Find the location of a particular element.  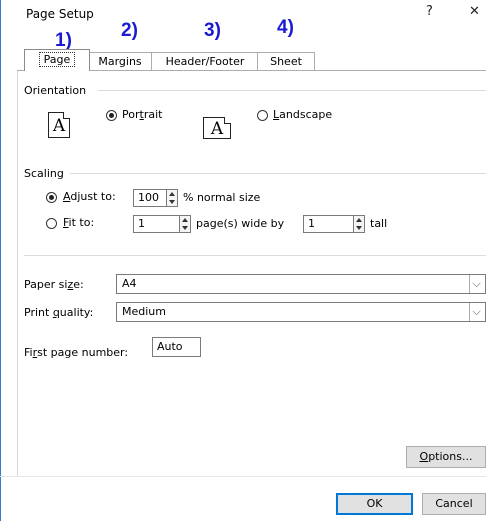

fit-tall-spinner is located at coordinates (359, 224).